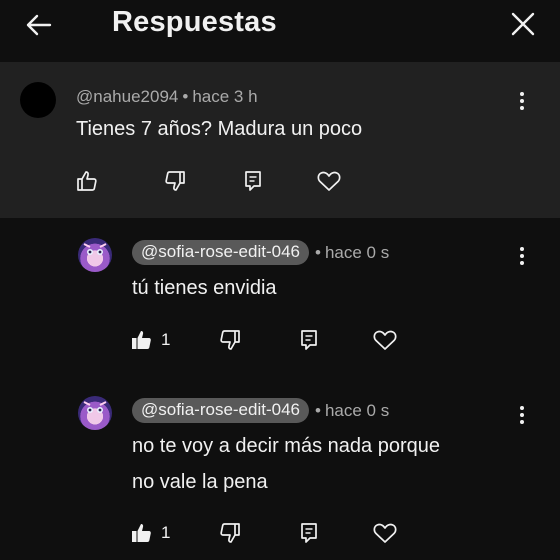  What do you see at coordinates (280, 25) in the screenshot?
I see `top-bar: Respuestas` at bounding box center [280, 25].